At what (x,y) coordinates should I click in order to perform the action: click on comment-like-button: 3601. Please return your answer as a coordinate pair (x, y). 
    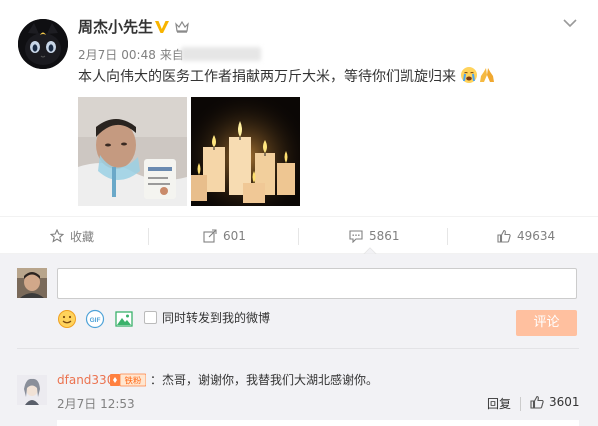
    Looking at the image, I should click on (555, 402).